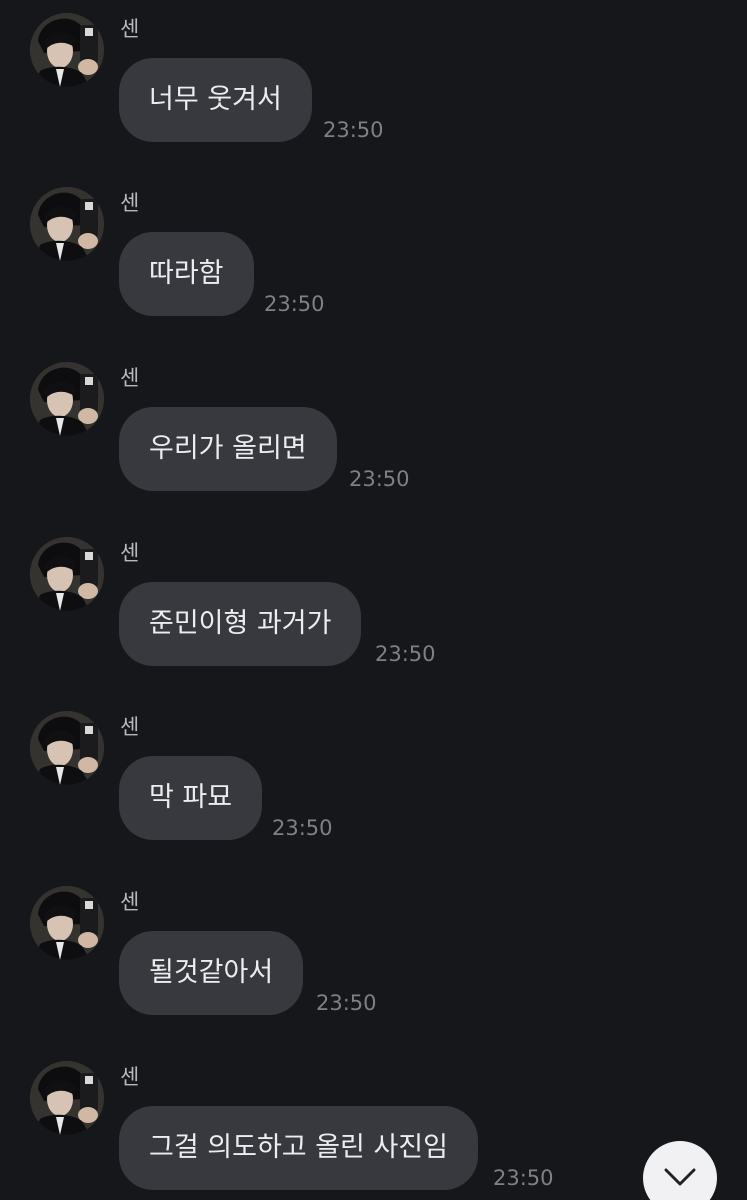 The height and width of the screenshot is (1200, 747). Describe the element at coordinates (373, 966) in the screenshot. I see `message-row: 센 될것같아서 23:50` at that location.